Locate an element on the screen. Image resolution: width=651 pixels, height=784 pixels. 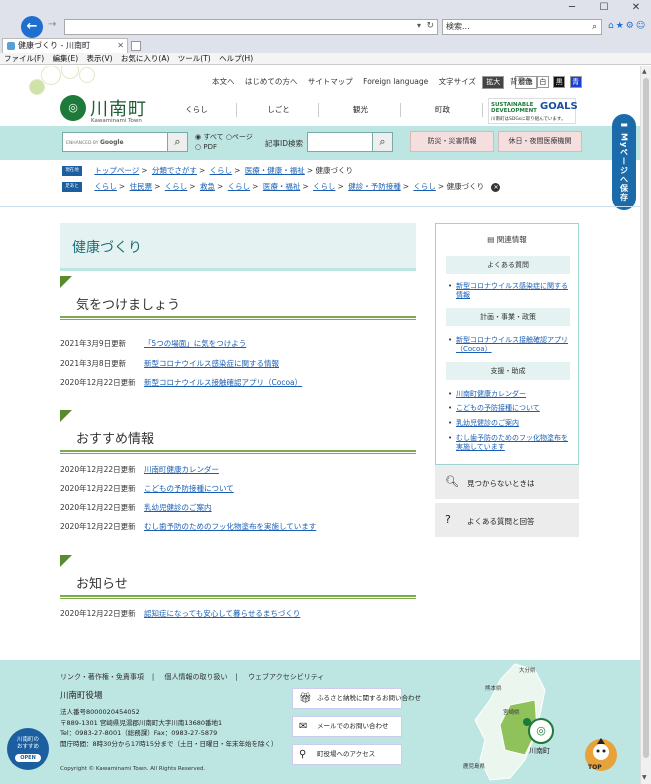
item-link: 新型コロナウイルス感染症に関する情報 is located at coordinates (211, 363).